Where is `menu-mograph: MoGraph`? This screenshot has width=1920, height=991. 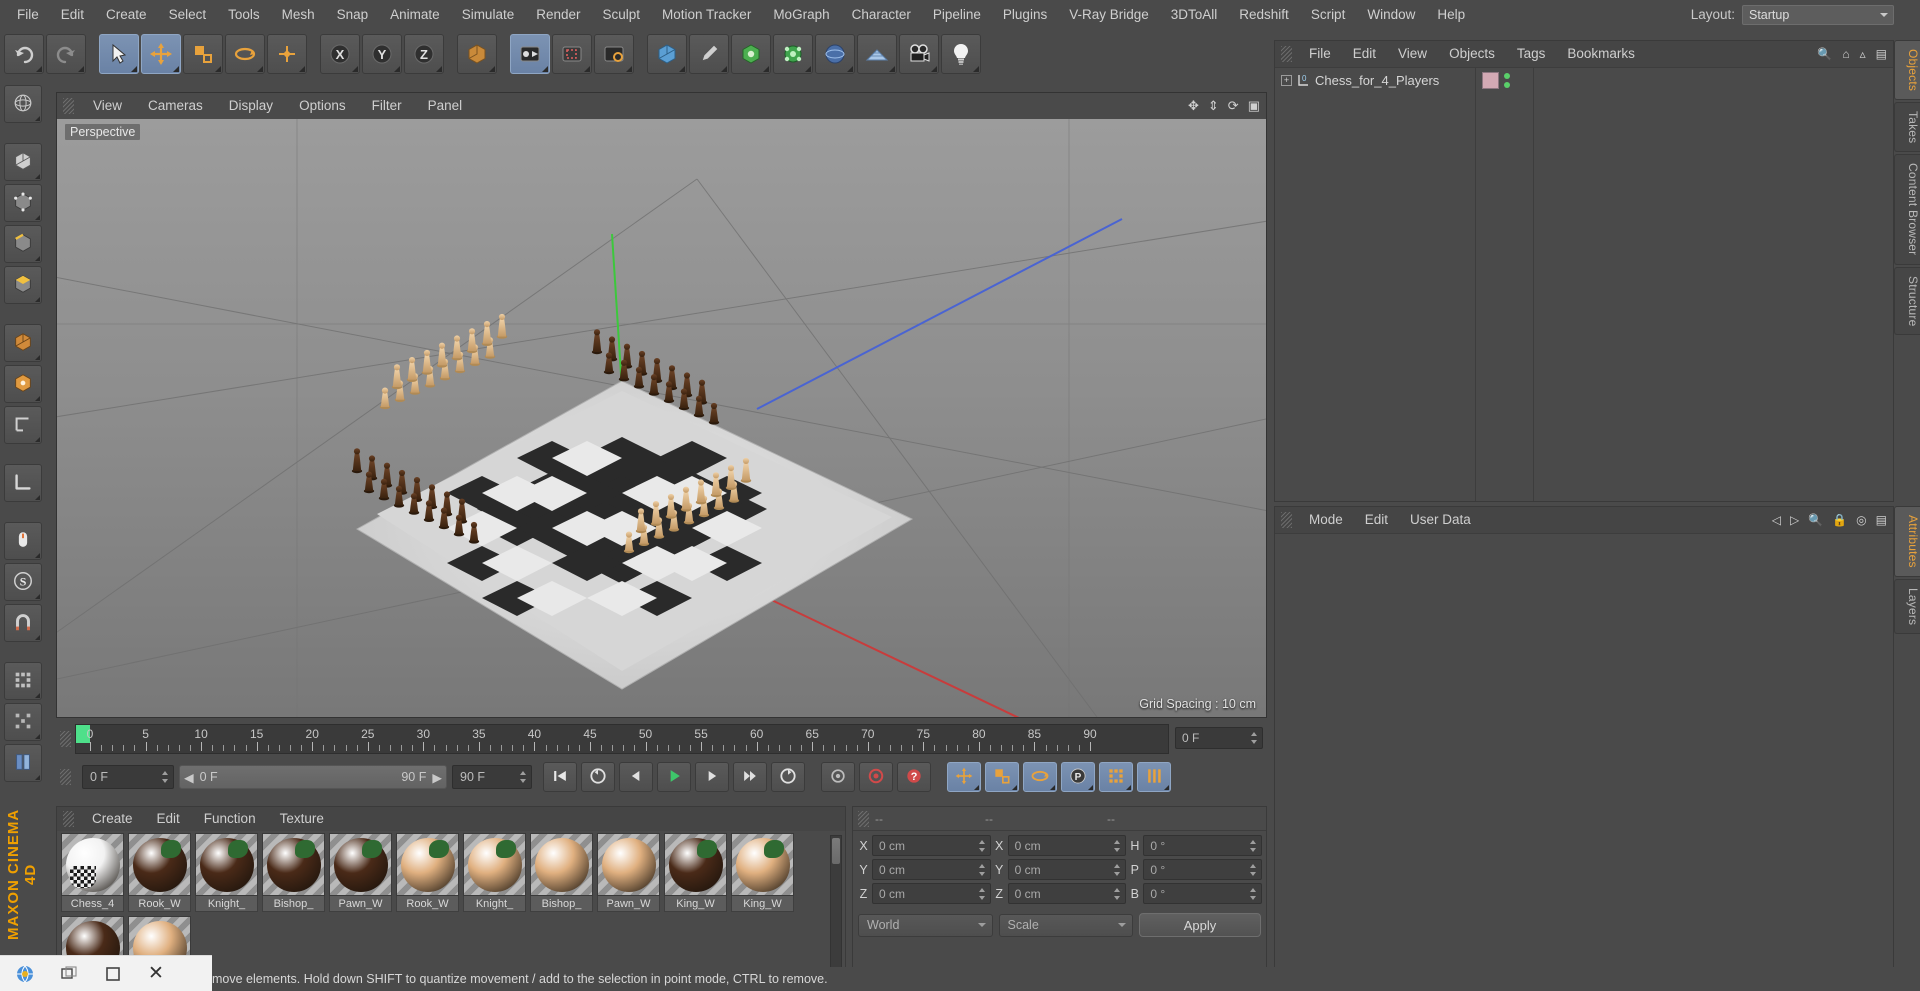 menu-mograph: MoGraph is located at coordinates (801, 15).